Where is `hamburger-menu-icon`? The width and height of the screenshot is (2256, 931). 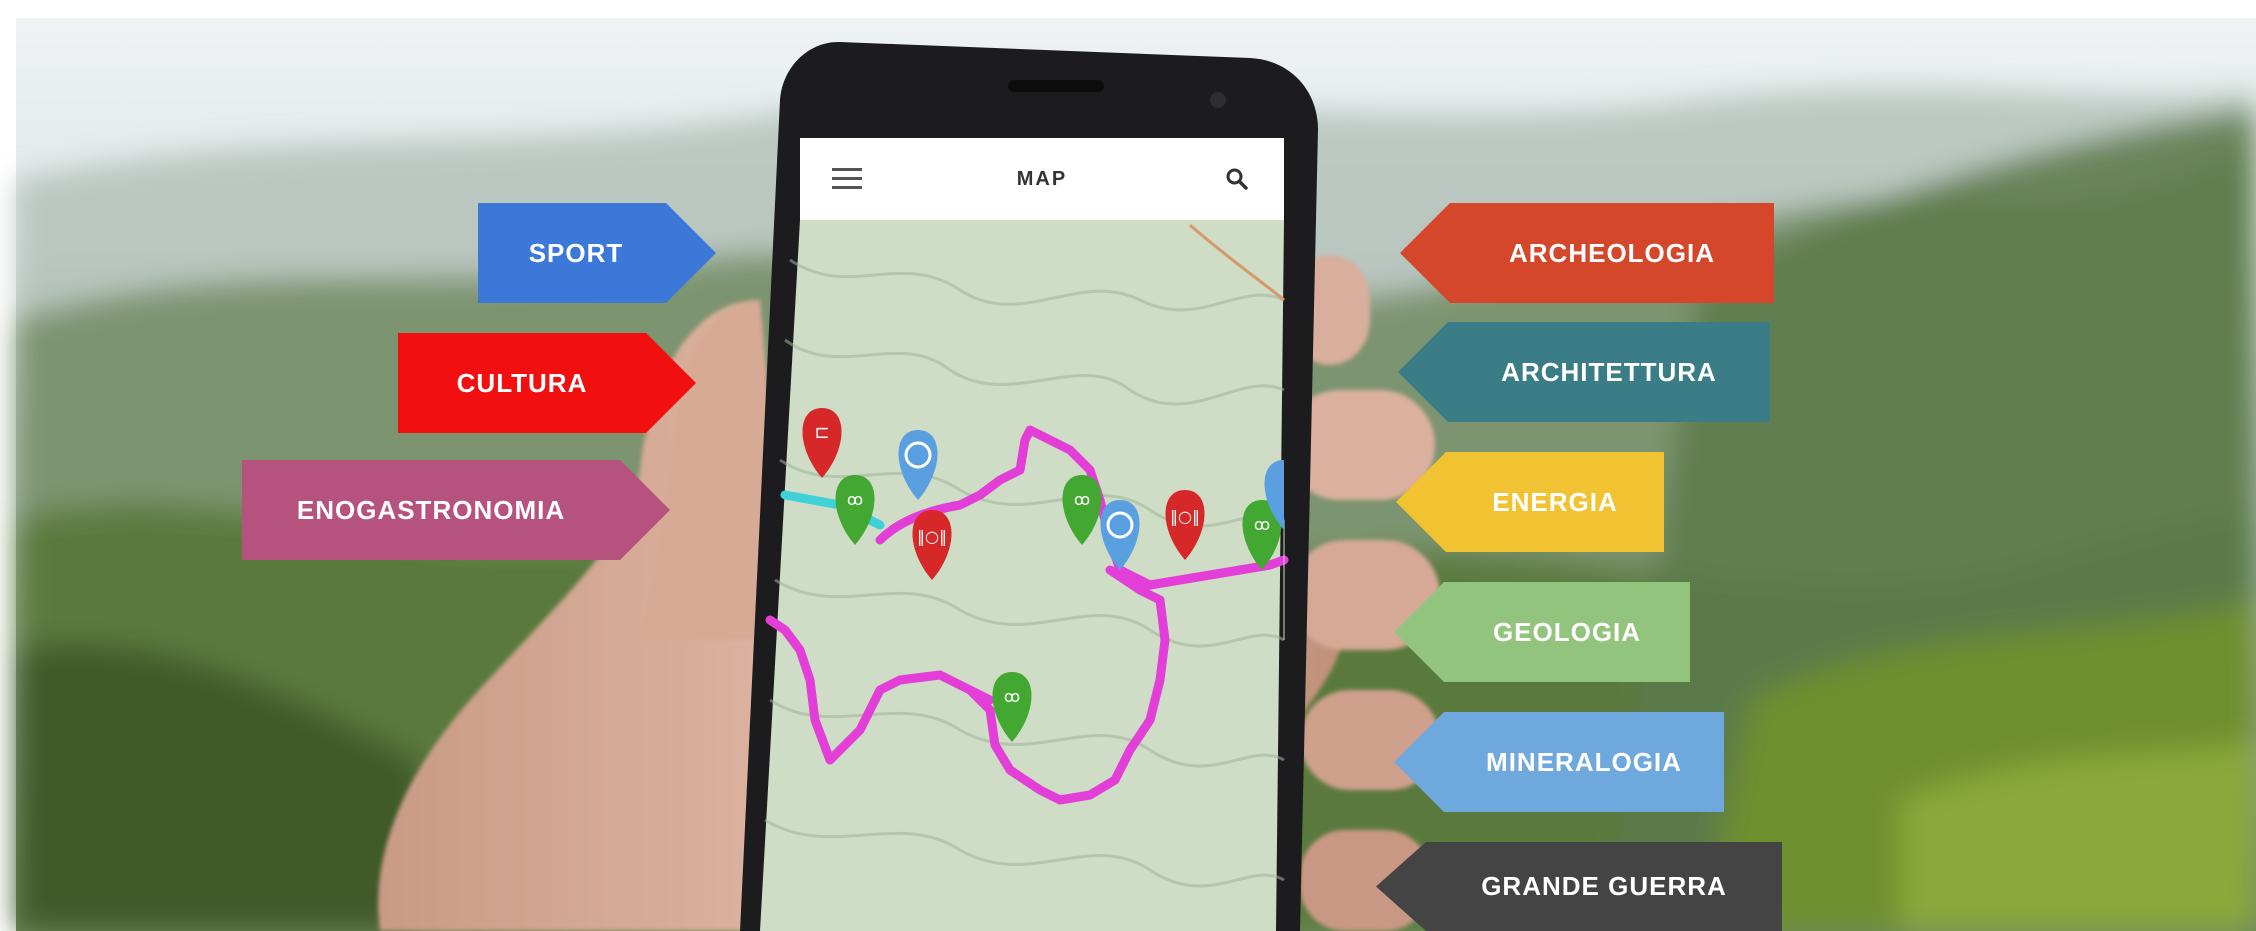 hamburger-menu-icon is located at coordinates (847, 179).